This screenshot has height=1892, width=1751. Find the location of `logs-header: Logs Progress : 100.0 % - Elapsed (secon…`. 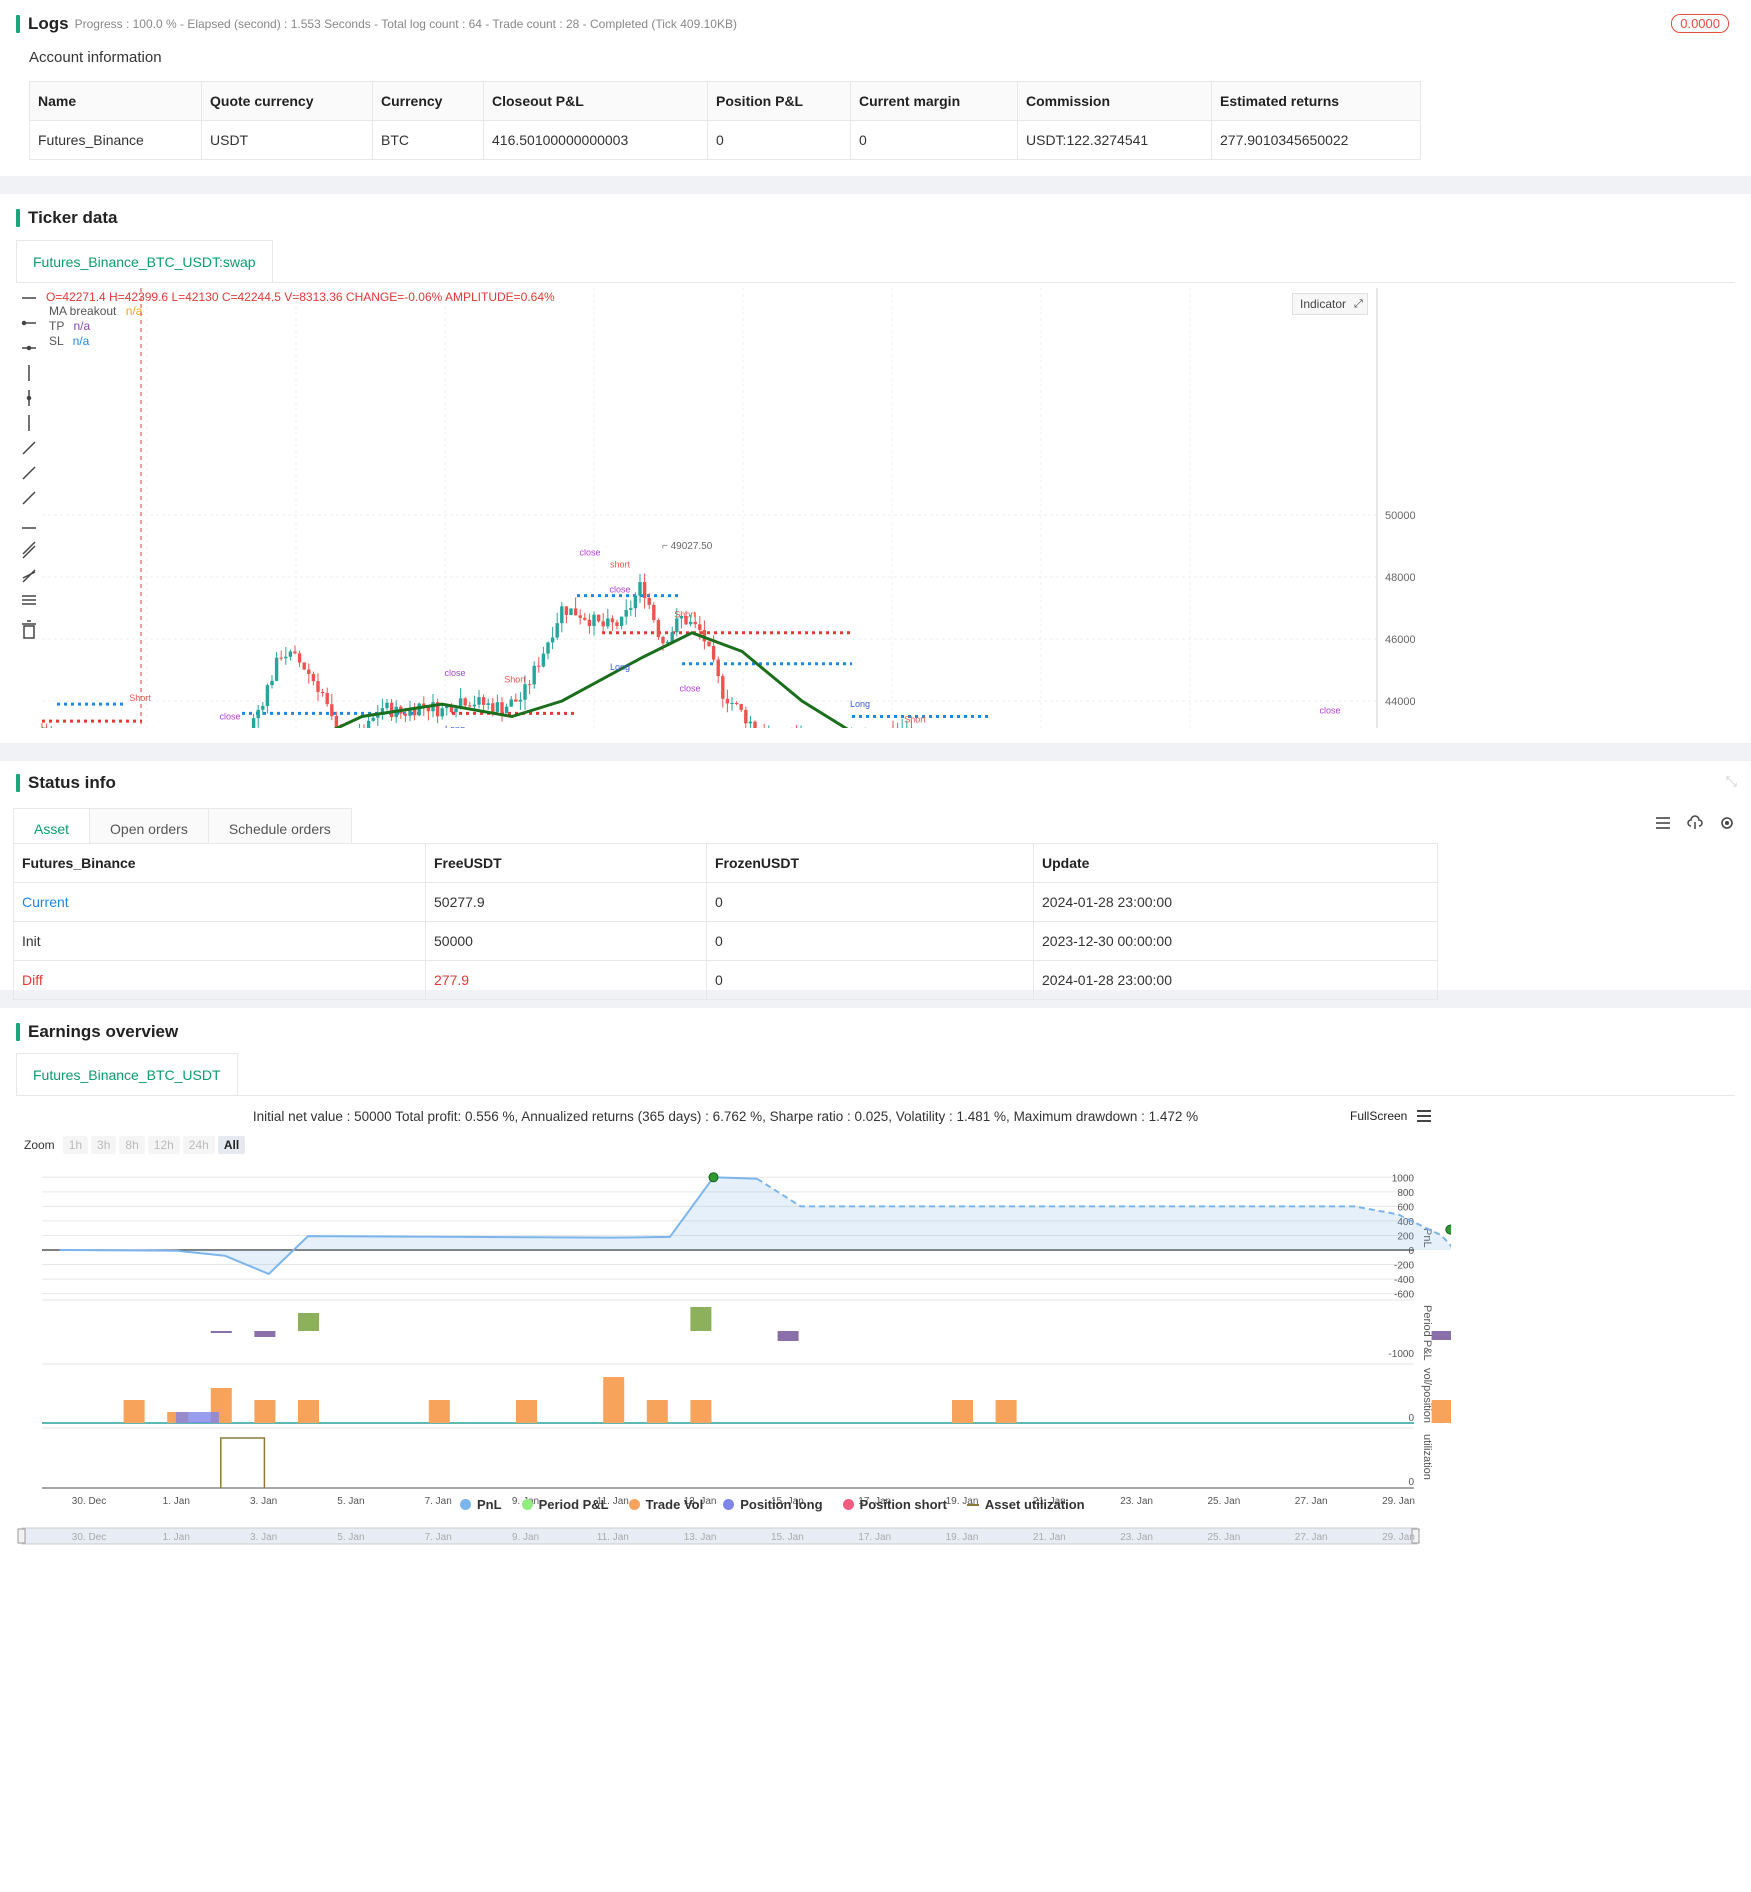

logs-header: Logs Progress : 100.0 % - Elapsed (secon… is located at coordinates (376, 24).